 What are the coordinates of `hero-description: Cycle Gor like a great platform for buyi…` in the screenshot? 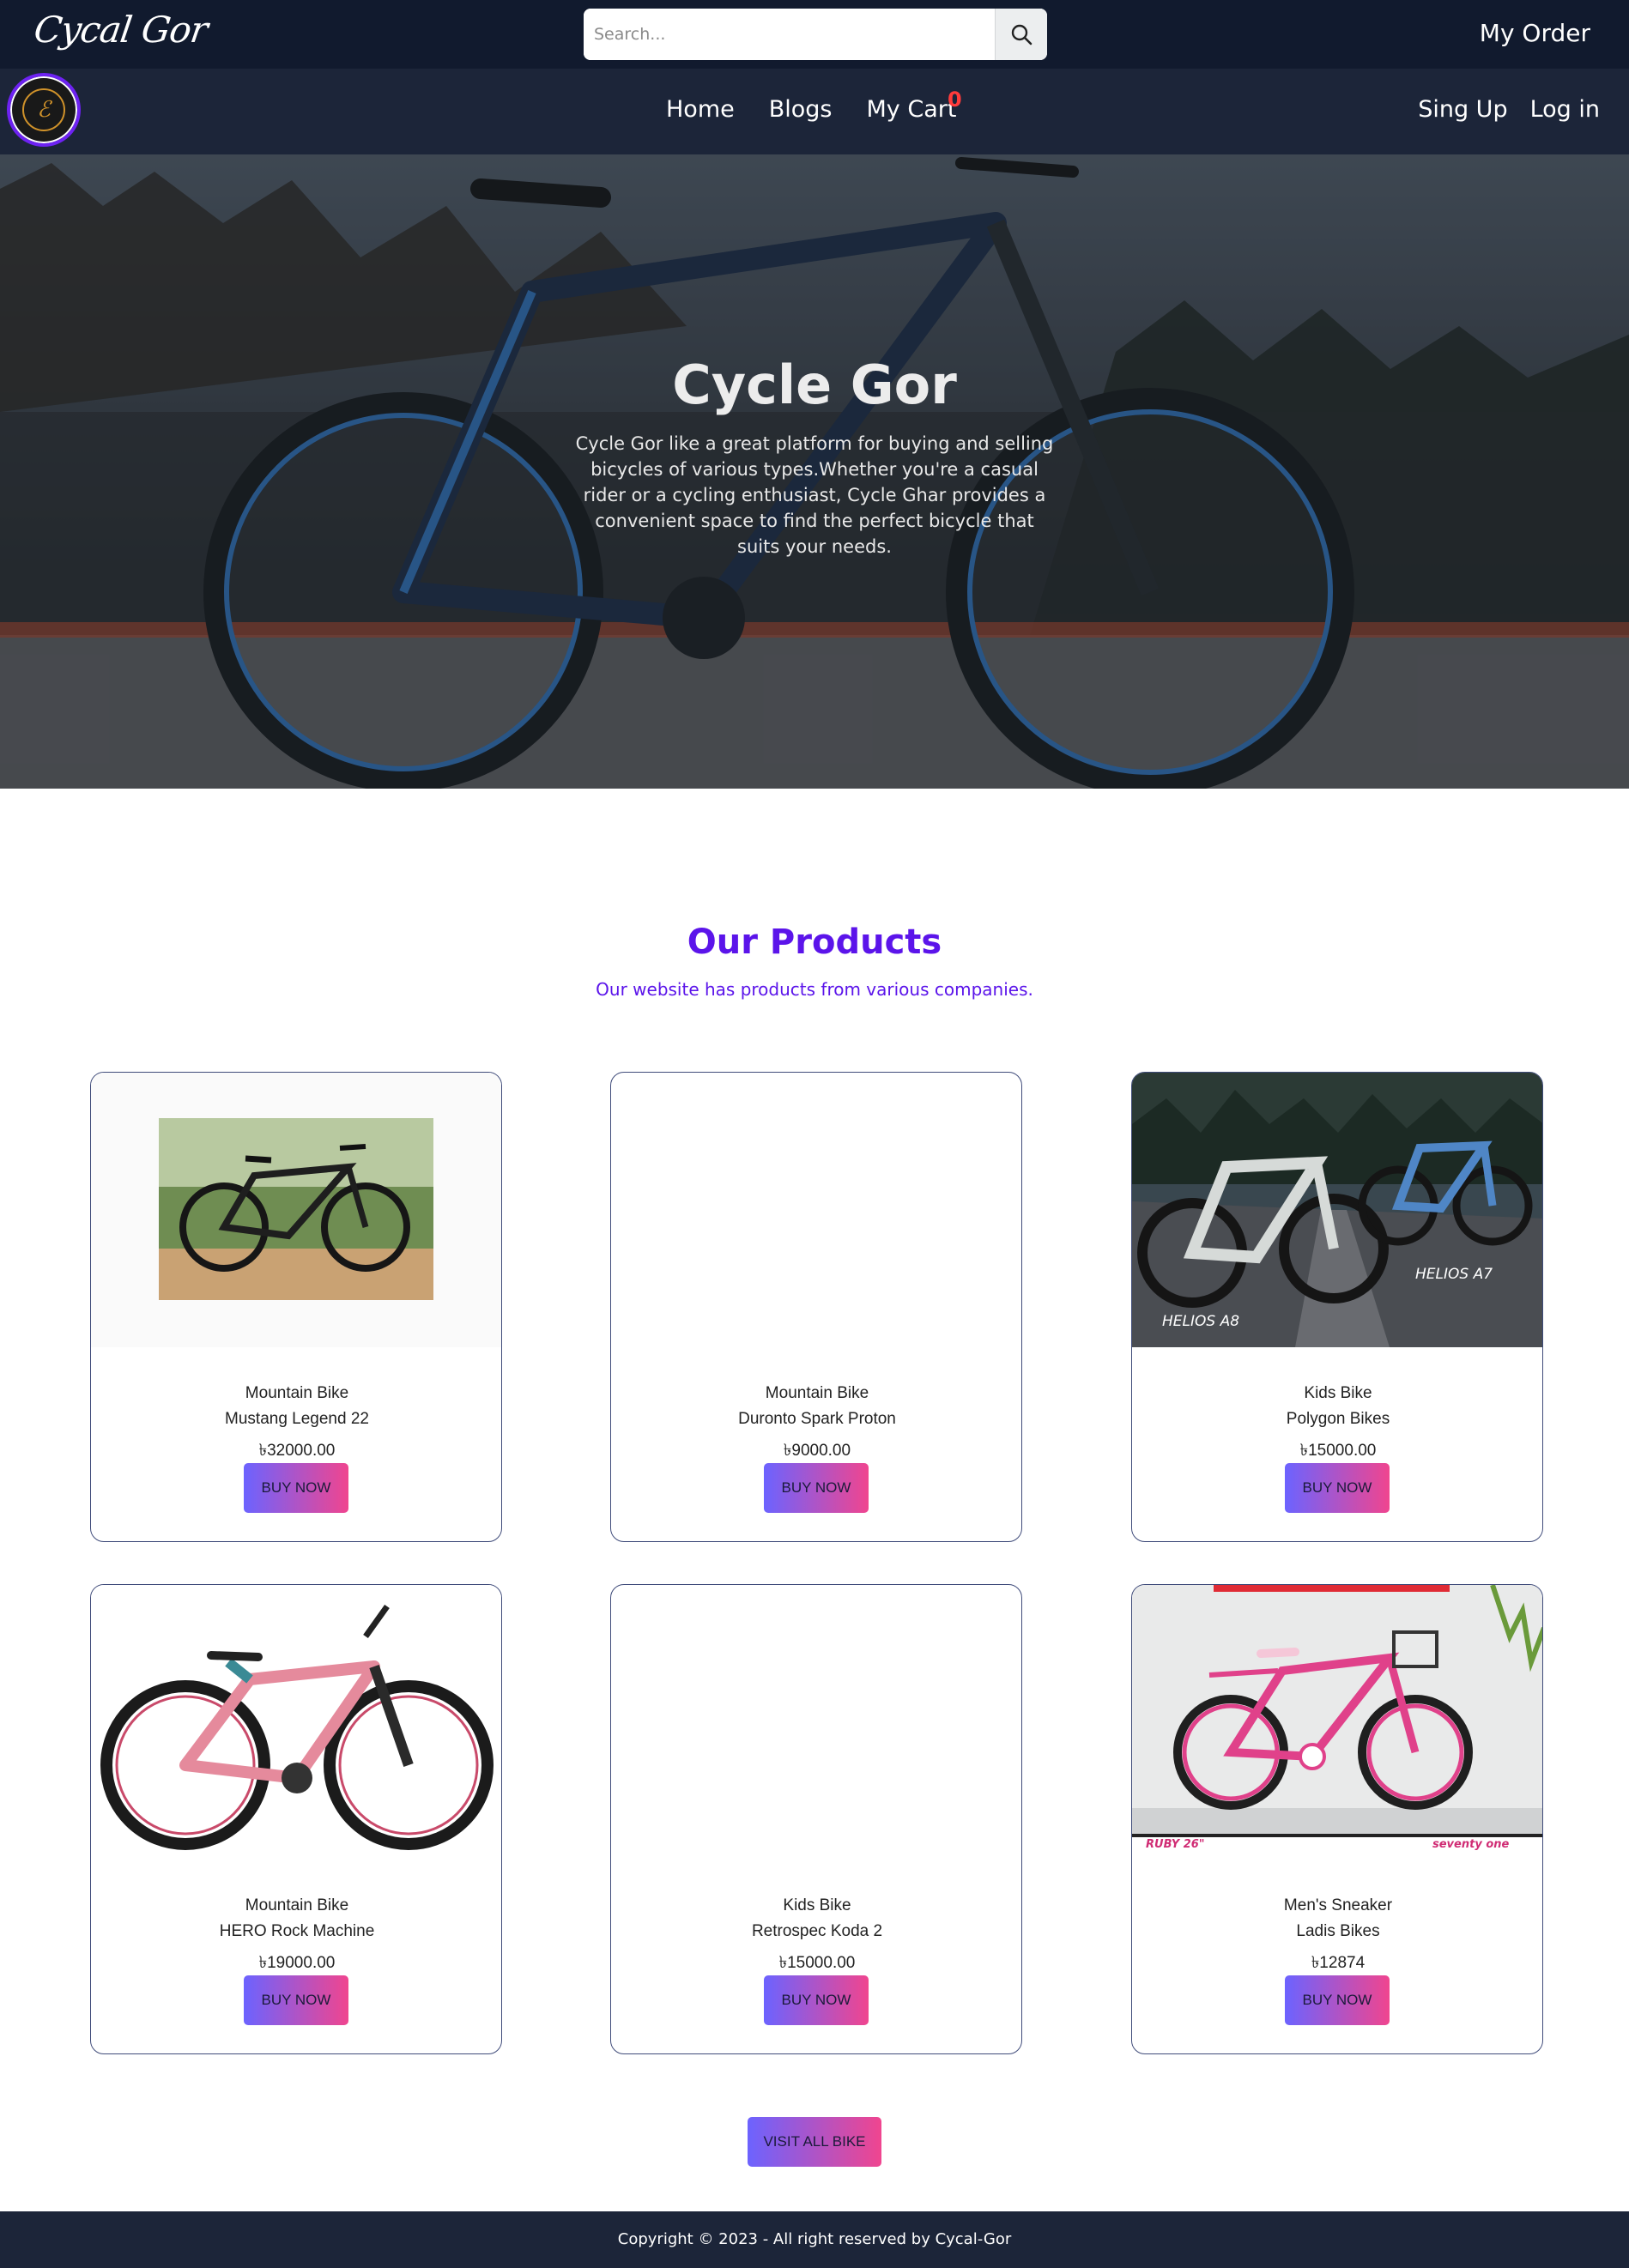 It's located at (814, 495).